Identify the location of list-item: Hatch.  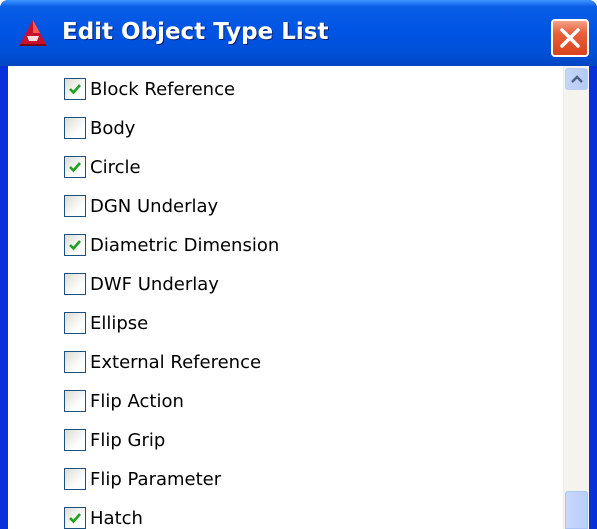
(103, 517).